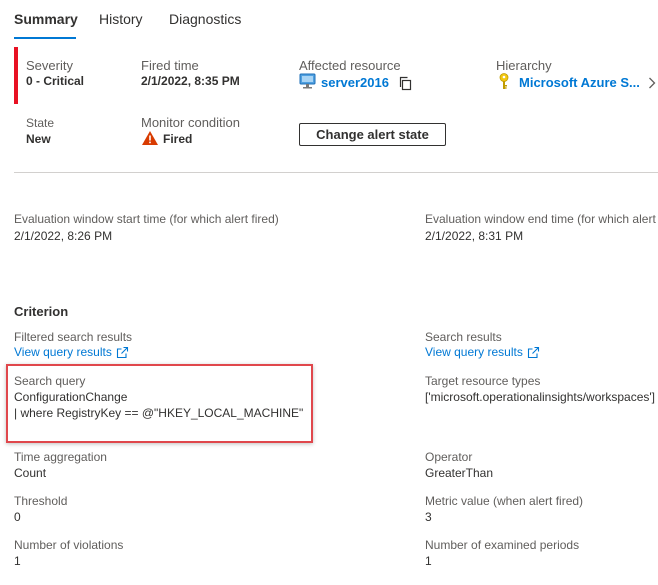 The width and height of the screenshot is (658, 585). I want to click on violations-label: Number of violations, so click(69, 545).